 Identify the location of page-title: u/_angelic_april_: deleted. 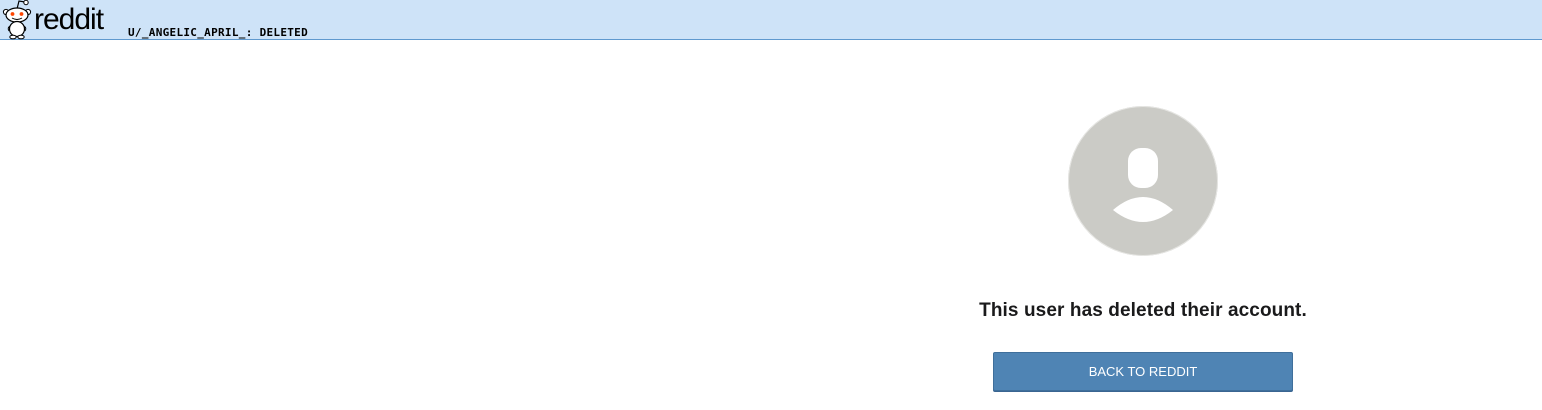
(218, 32).